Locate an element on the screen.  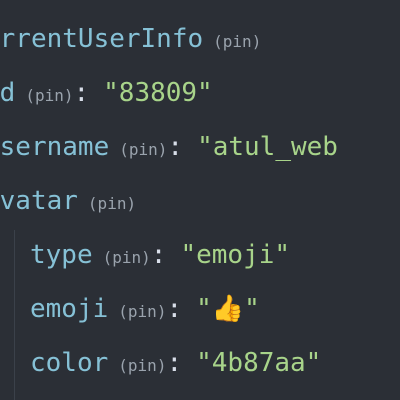
node-value: "atul_web is located at coordinates (267, 147).